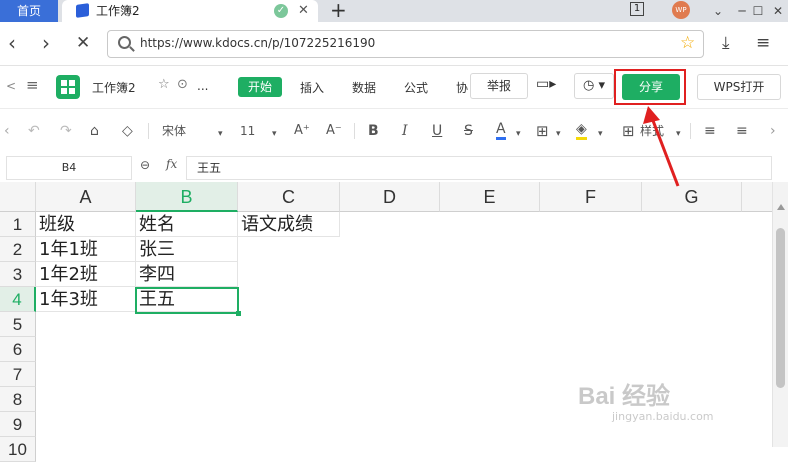 This screenshot has width=788, height=462. What do you see at coordinates (678, 134) in the screenshot?
I see `style-dropdown-icon: ▾` at bounding box center [678, 134].